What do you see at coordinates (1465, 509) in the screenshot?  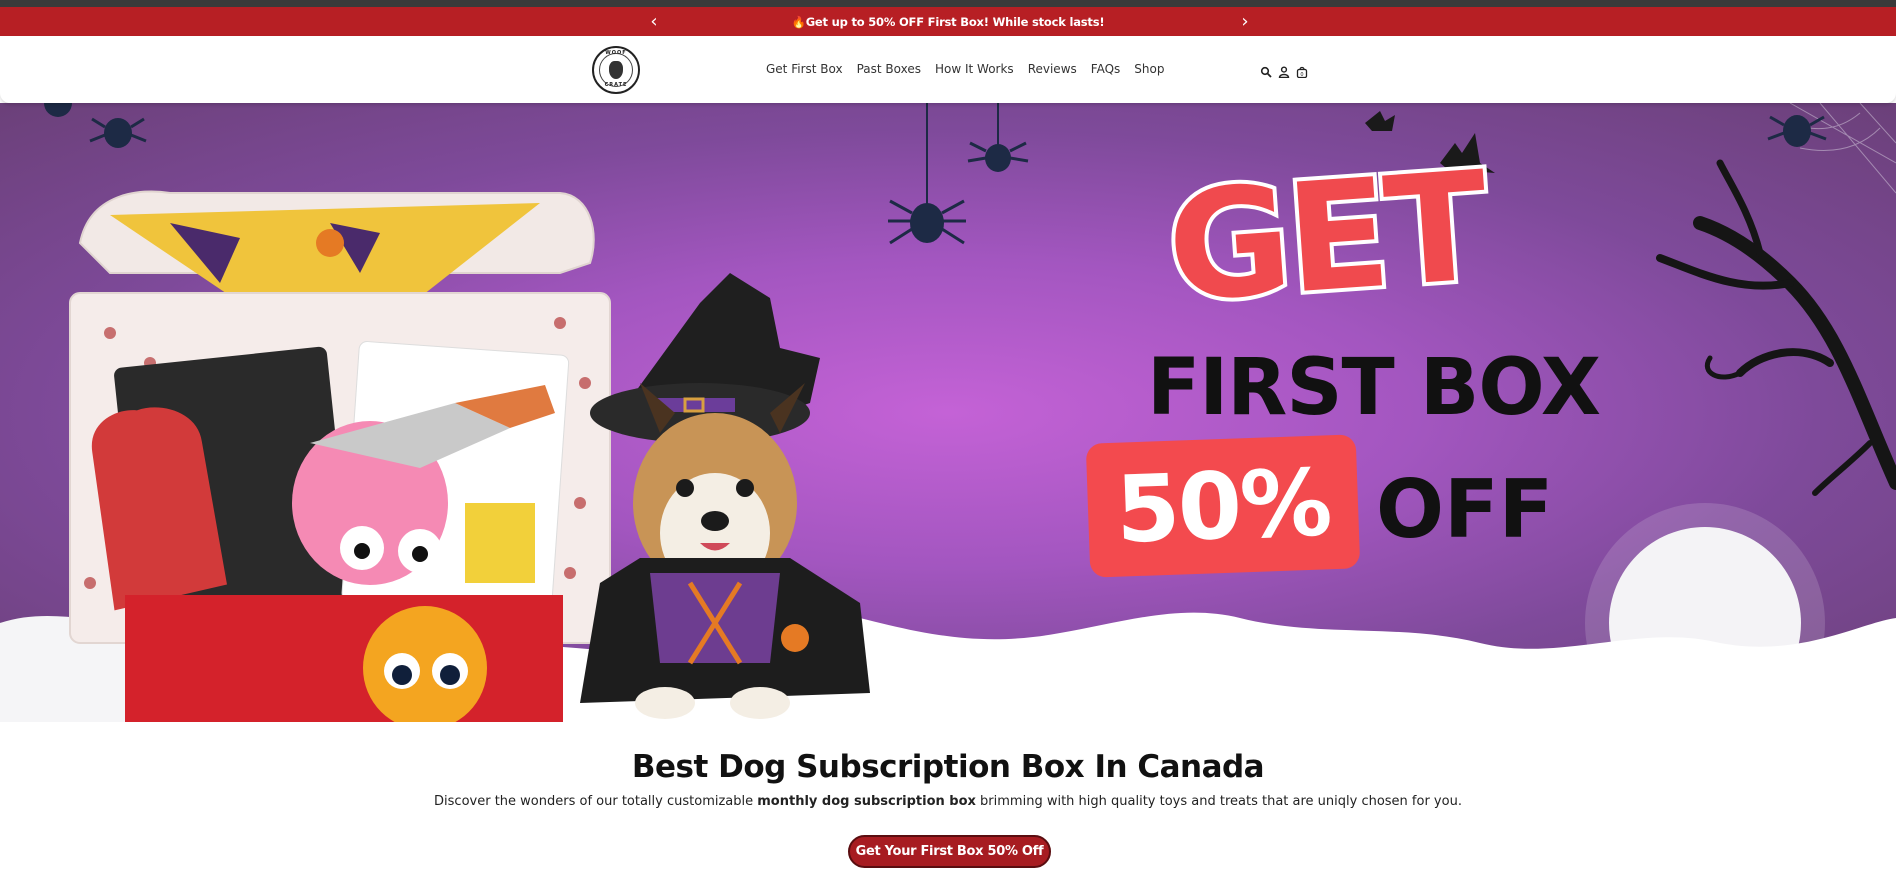 I see `hero-off-text: OFF` at bounding box center [1465, 509].